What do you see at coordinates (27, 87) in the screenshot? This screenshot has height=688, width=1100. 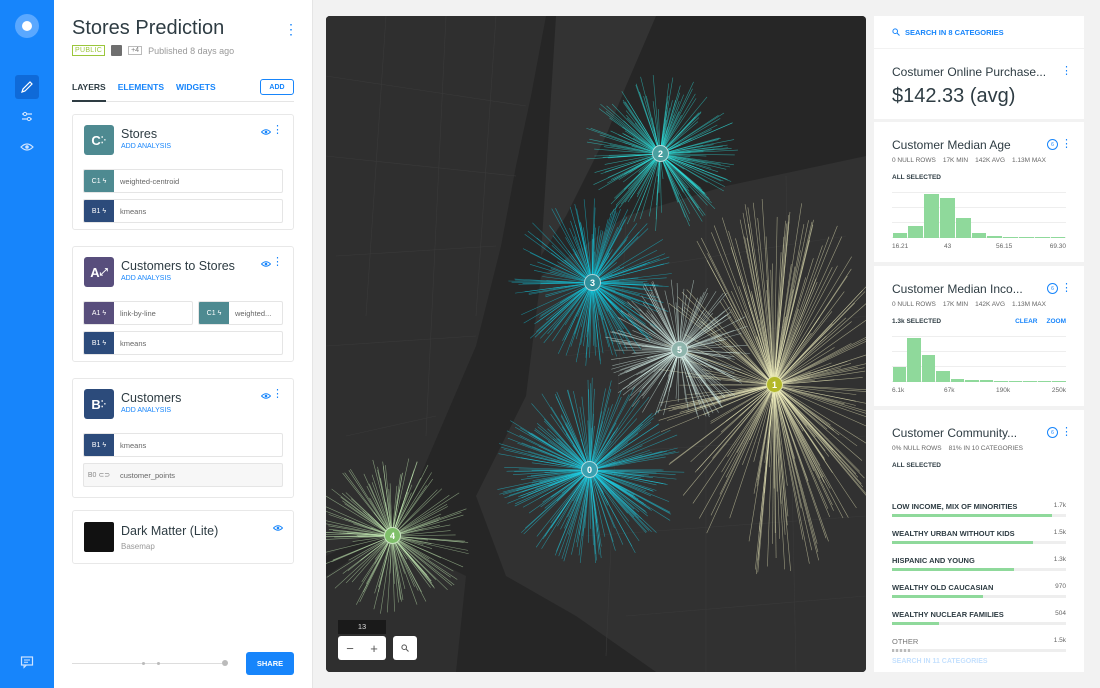 I see `edit-pencil-icon` at bounding box center [27, 87].